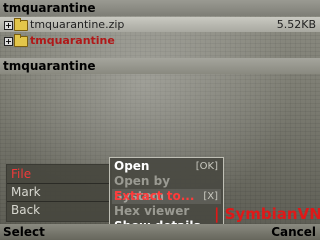 The image size is (320, 240). Describe the element at coordinates (26, 192) in the screenshot. I see `menu-item-mark: Mark` at that location.